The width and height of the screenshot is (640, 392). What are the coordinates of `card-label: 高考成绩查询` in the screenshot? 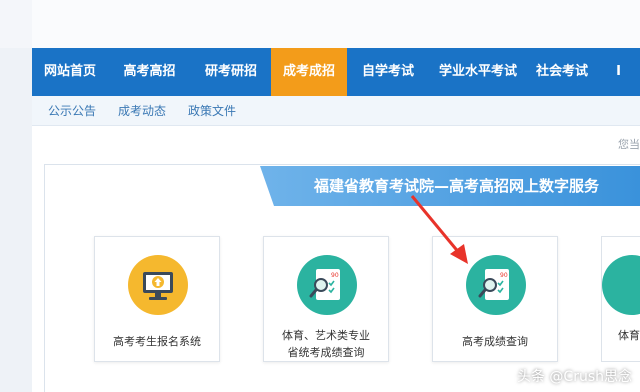 It's located at (495, 341).